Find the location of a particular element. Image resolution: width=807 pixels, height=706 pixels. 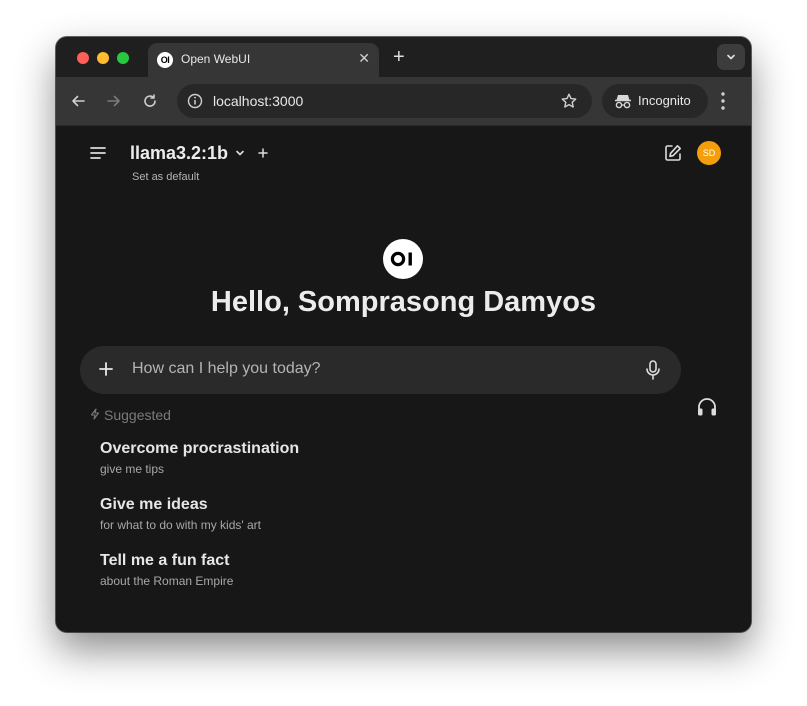

suggestion-subtitle: about the Roman Empire is located at coordinates (167, 581).